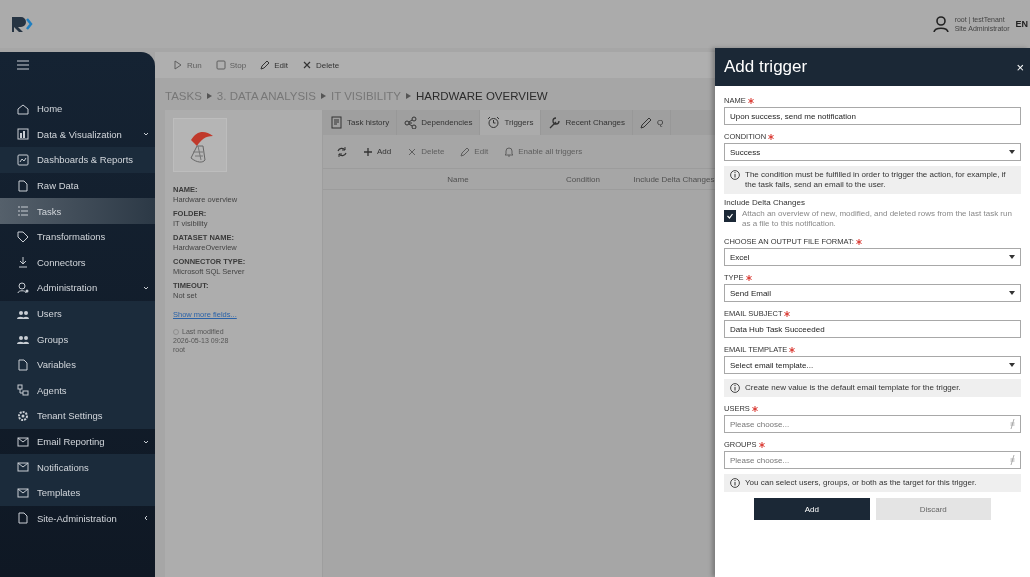  What do you see at coordinates (876, 180) in the screenshot?
I see `info-text: The condition must be fulfilled in order to trigger the action, for example, if the task fails, send an email to the user.` at bounding box center [876, 180].